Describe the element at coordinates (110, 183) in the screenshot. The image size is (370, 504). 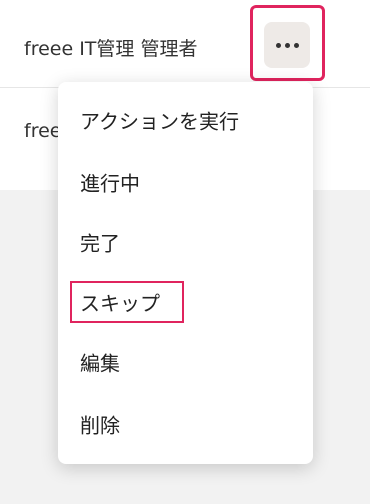
I see `menu-item-label: 進行中` at that location.